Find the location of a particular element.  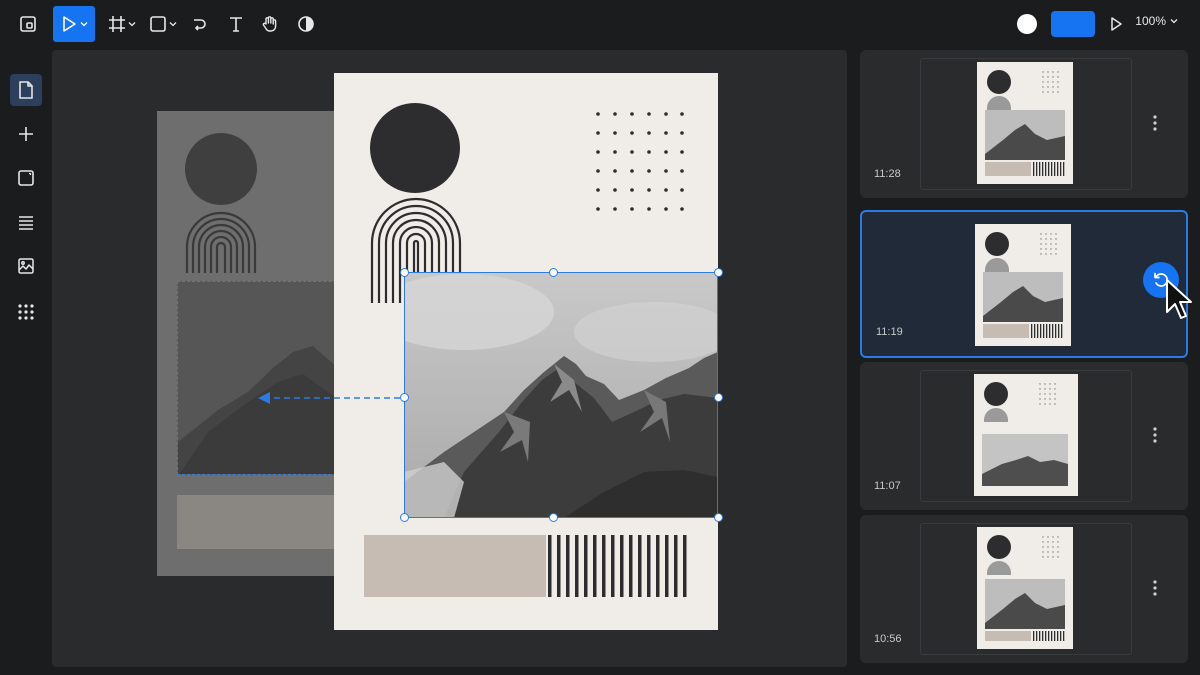

image-icon is located at coordinates (26, 266).